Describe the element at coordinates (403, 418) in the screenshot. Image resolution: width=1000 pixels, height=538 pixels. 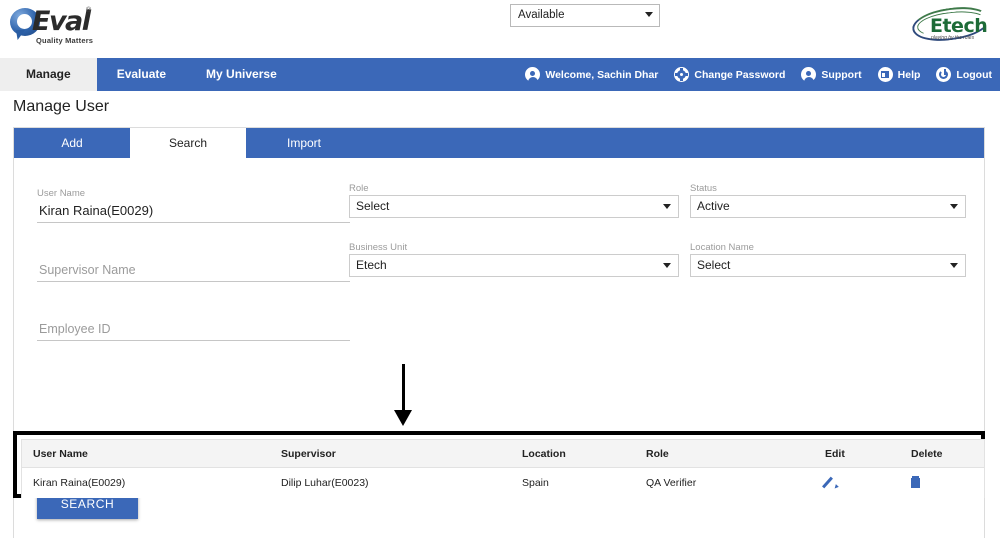
I see `annotation-arrow-head` at that location.